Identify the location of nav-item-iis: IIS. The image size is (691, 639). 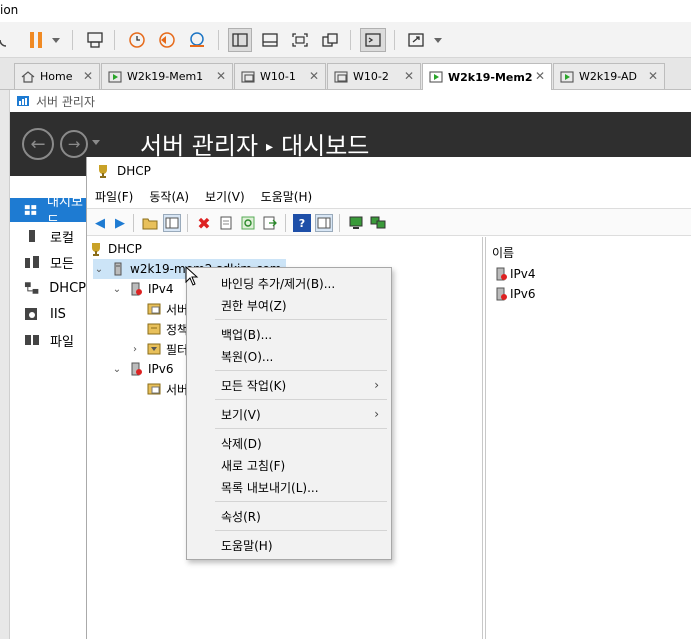
(48, 314).